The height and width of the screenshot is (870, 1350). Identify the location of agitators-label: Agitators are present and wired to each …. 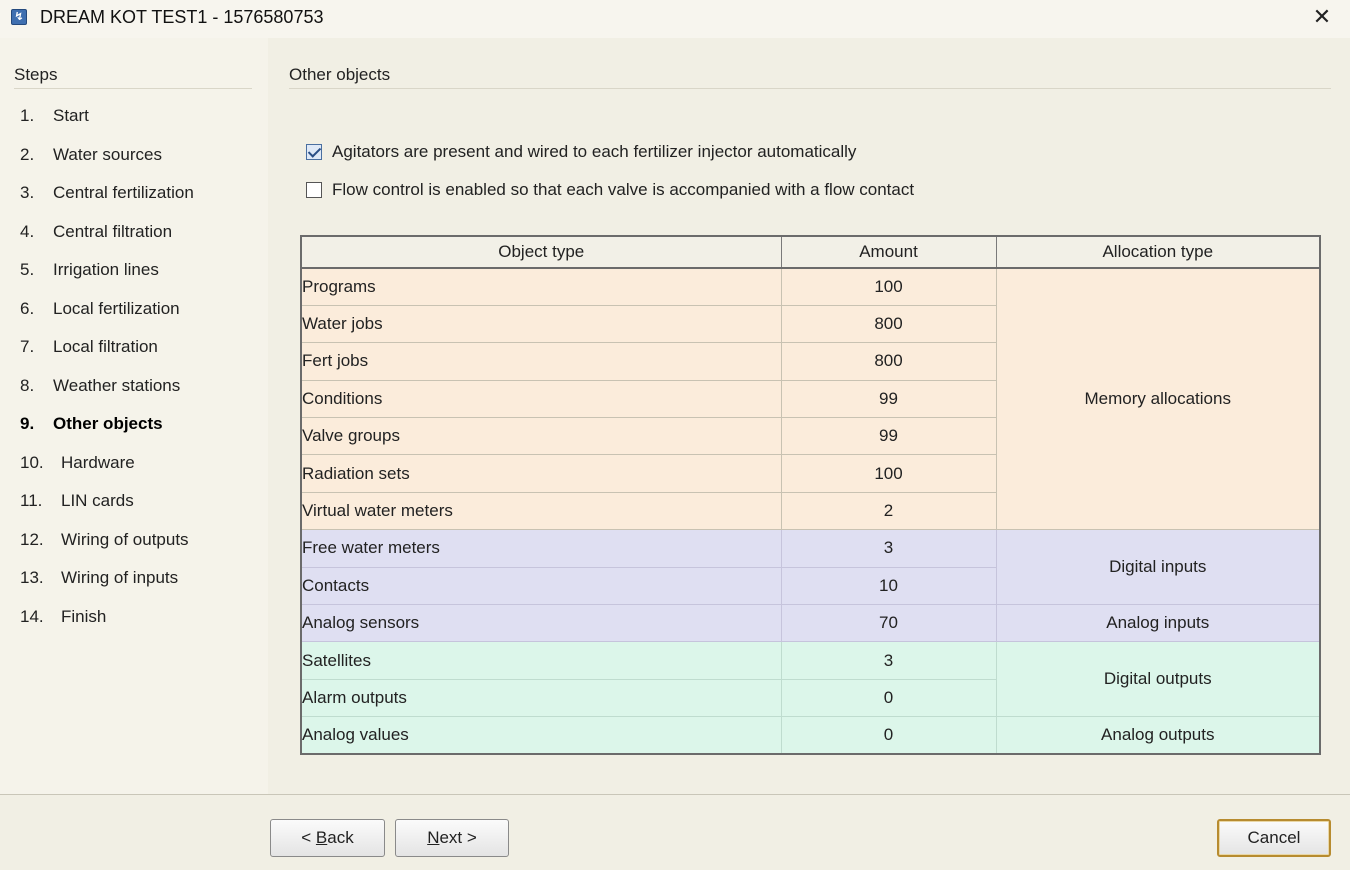
(594, 151).